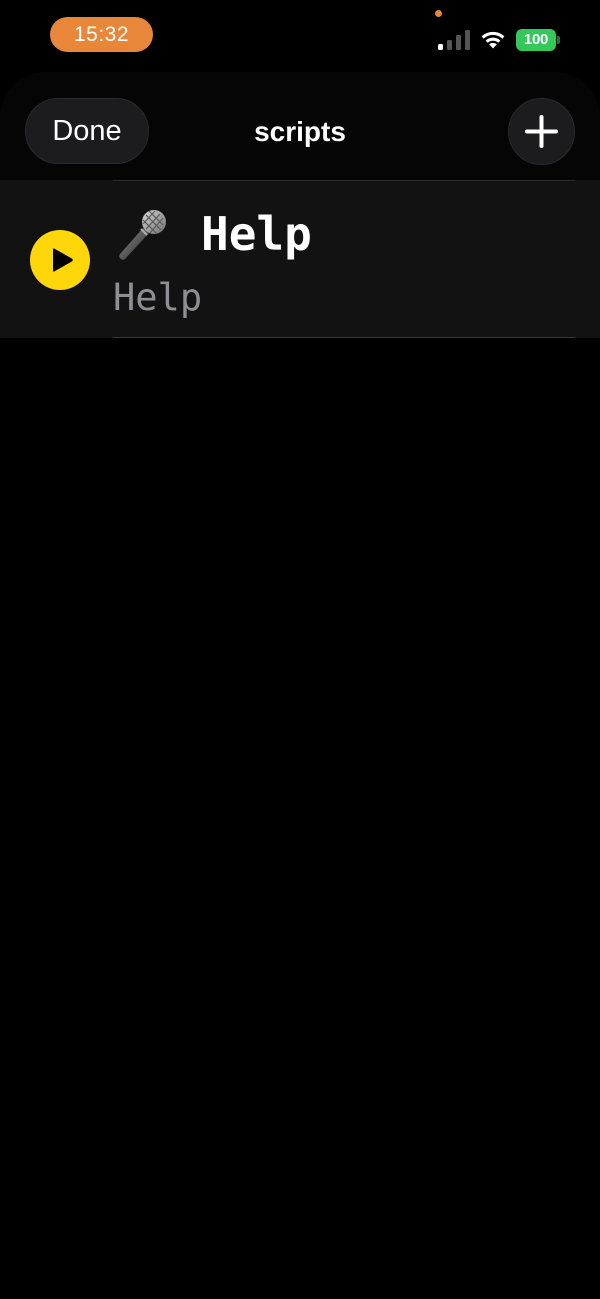 The height and width of the screenshot is (1299, 600). Describe the element at coordinates (438, 13) in the screenshot. I see `privacy-indicator-dot` at that location.